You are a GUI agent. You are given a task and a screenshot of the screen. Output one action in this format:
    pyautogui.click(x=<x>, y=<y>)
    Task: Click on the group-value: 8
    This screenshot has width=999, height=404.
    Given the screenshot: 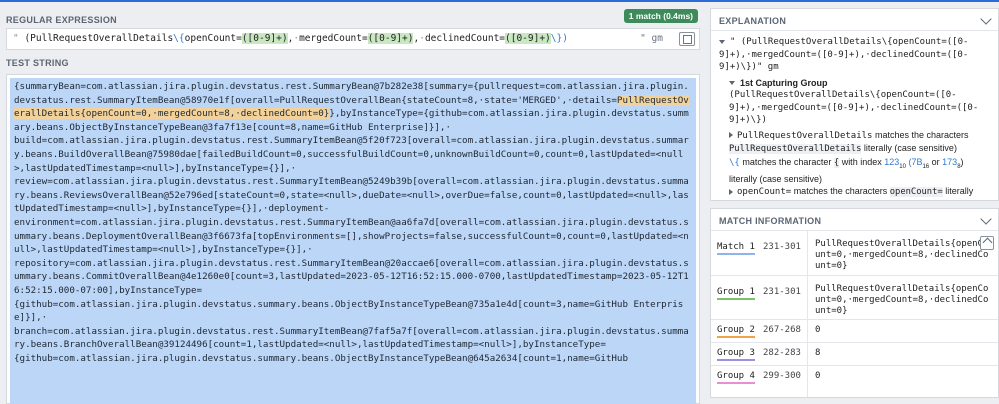 What is the action you would take?
    pyautogui.click(x=818, y=353)
    